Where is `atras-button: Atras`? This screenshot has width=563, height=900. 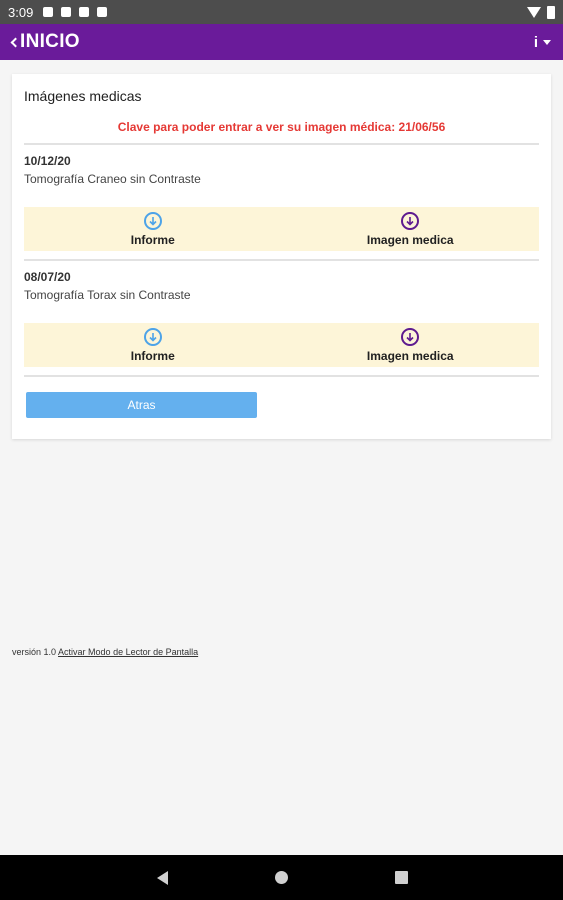
atras-button: Atras is located at coordinates (141, 405).